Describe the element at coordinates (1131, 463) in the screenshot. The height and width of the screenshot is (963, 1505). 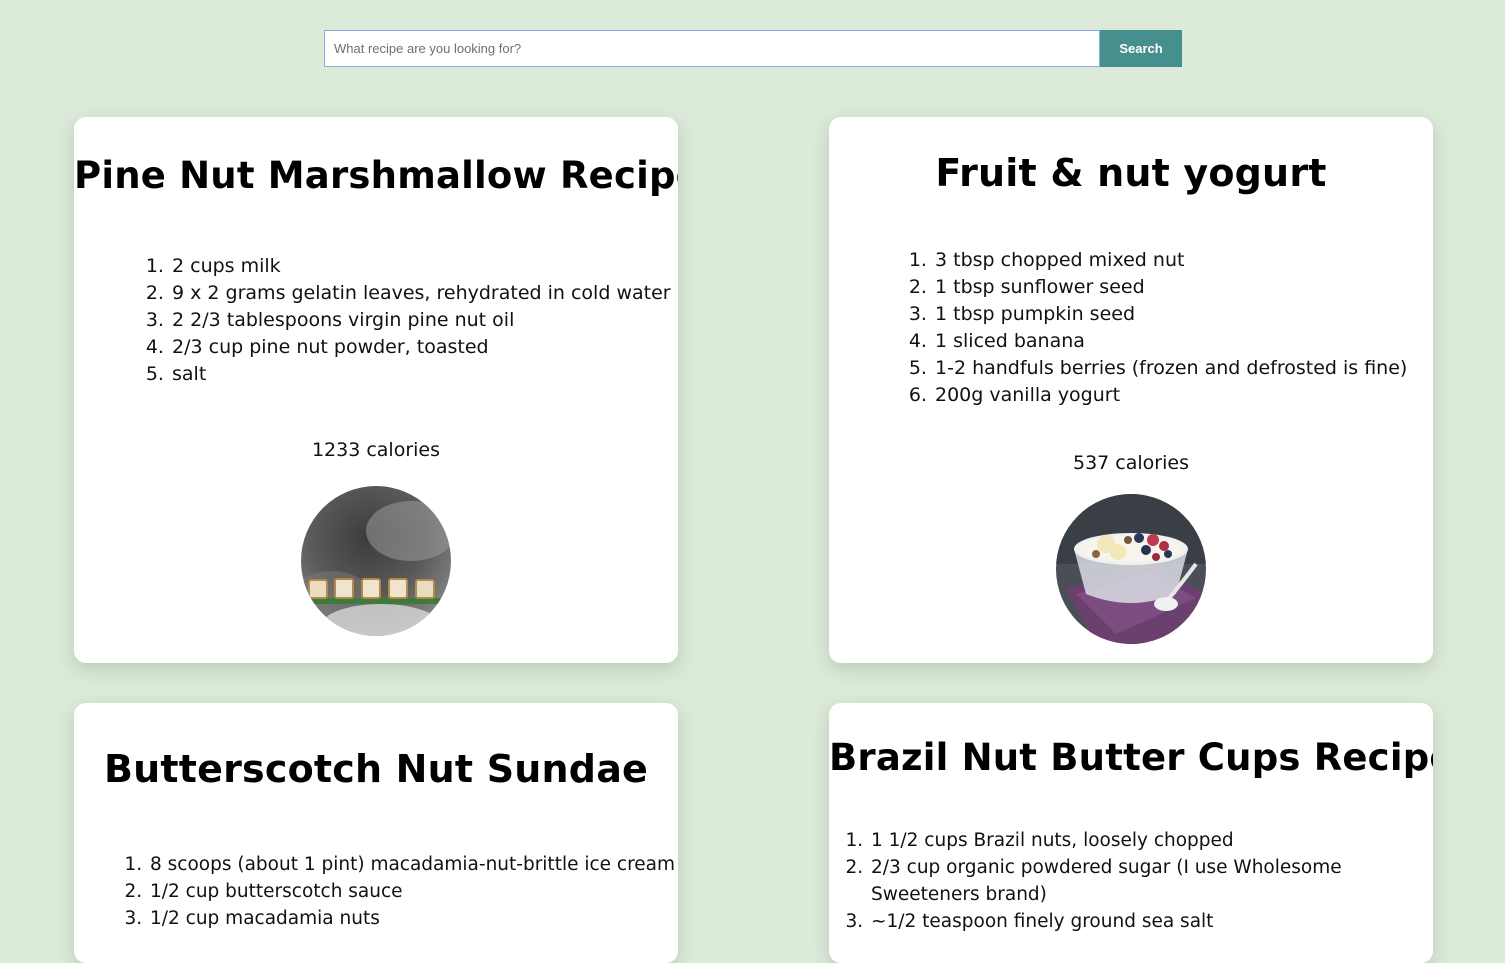
I see `calories-label: 537 calories` at that location.